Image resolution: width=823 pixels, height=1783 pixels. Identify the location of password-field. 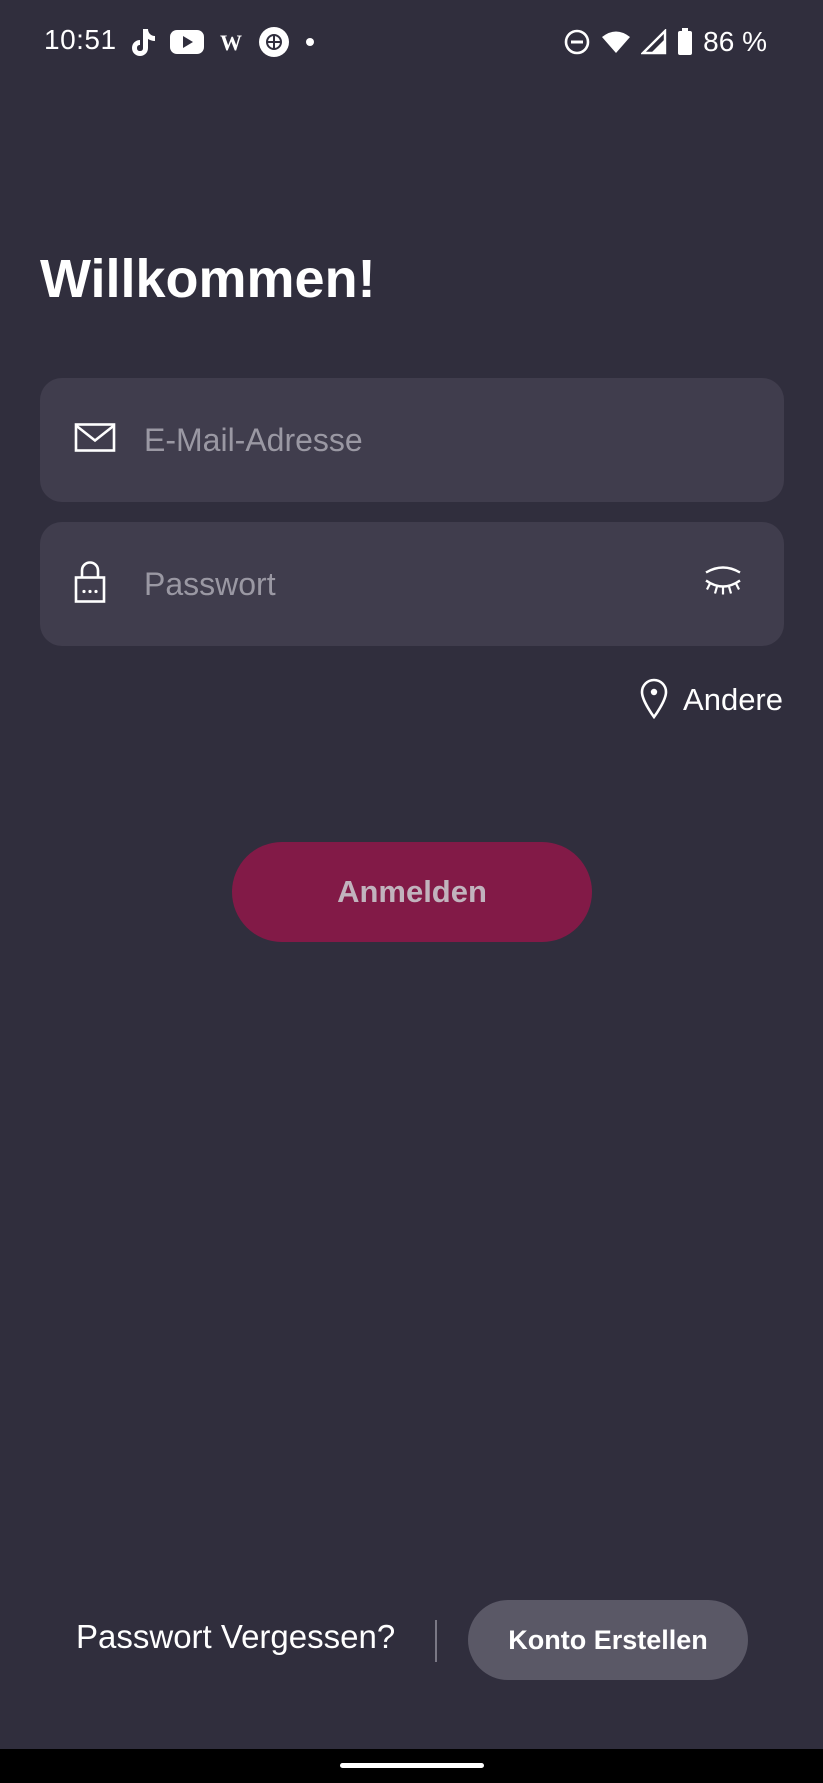
(412, 584).